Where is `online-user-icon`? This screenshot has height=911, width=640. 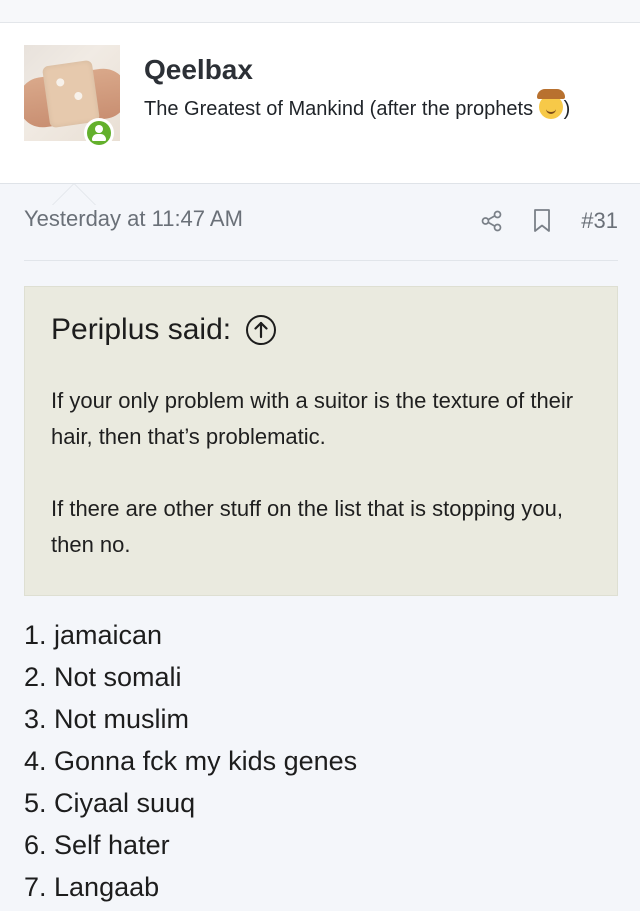 online-user-icon is located at coordinates (99, 133).